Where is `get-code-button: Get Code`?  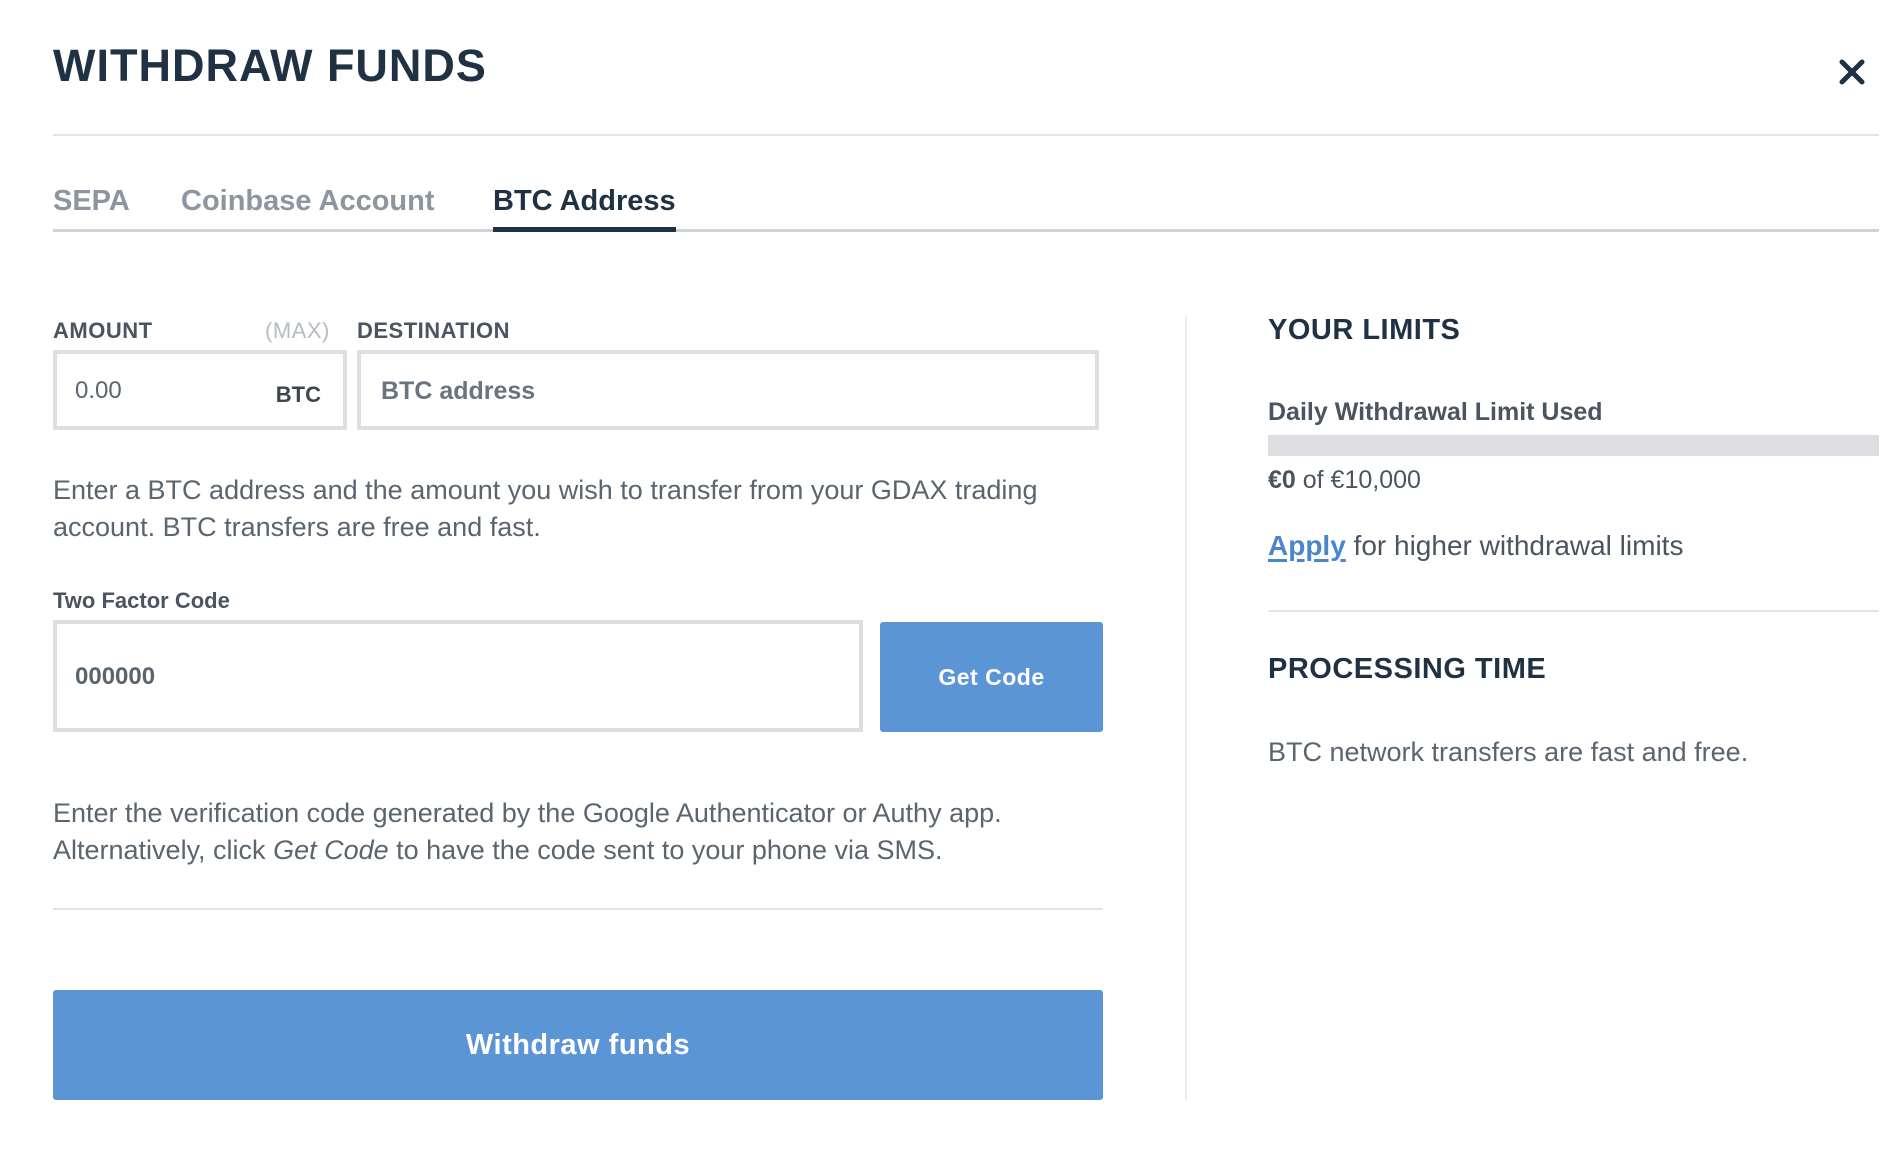
get-code-button: Get Code is located at coordinates (991, 677).